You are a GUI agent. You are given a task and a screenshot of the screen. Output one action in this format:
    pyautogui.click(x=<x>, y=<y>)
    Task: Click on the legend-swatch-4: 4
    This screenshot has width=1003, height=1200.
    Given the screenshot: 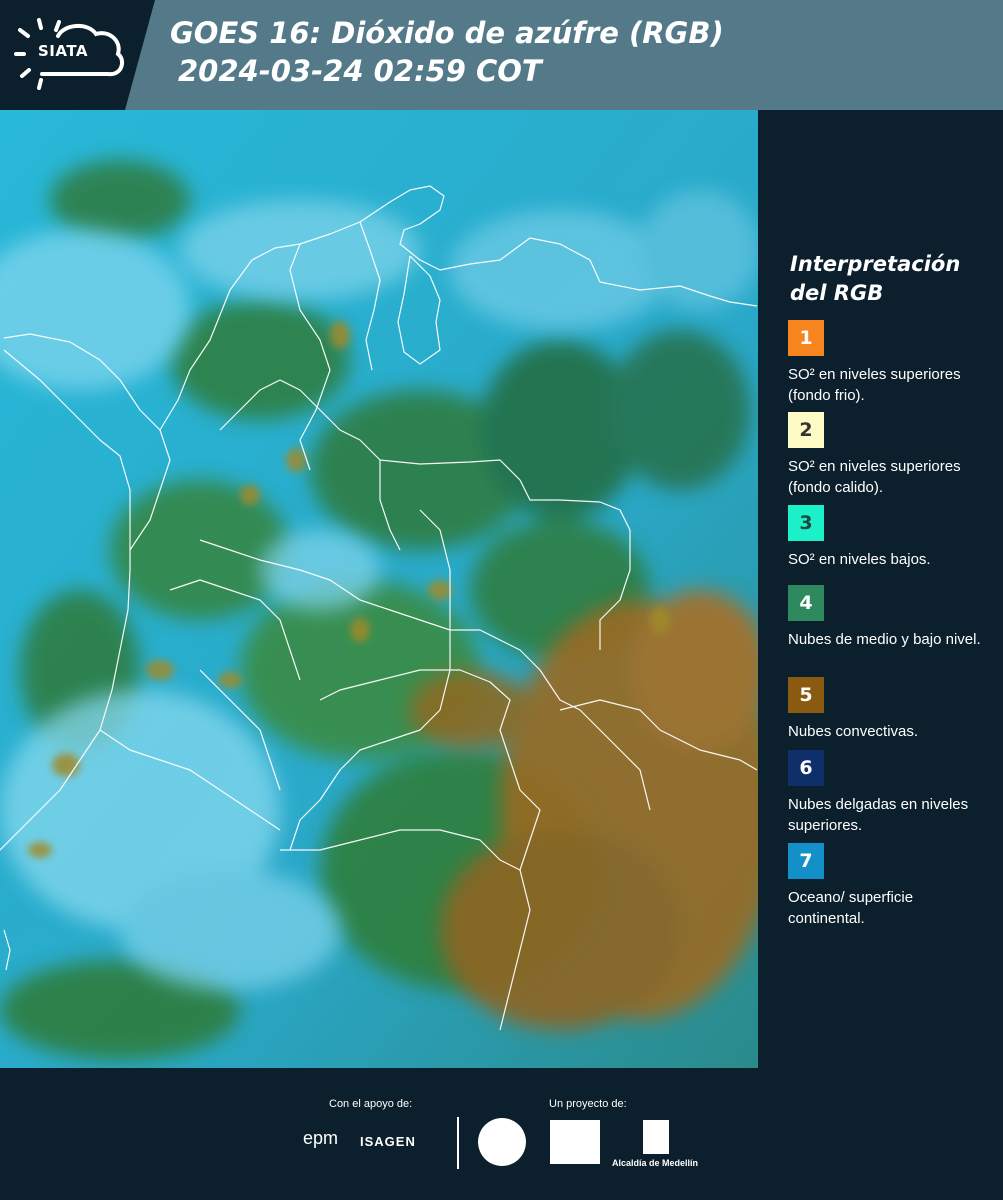 What is the action you would take?
    pyautogui.click(x=806, y=603)
    